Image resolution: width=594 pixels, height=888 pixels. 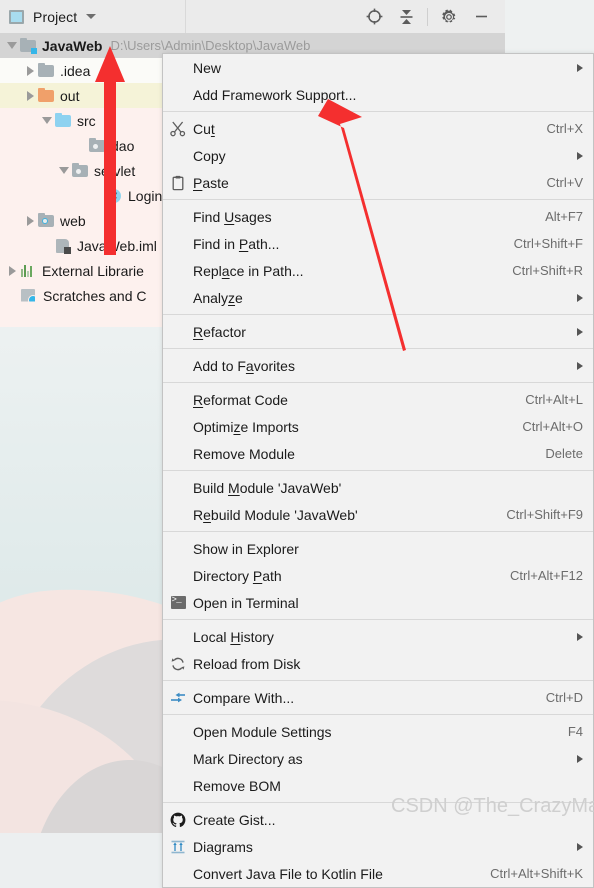 What do you see at coordinates (207, 67) in the screenshot?
I see `menu-item-label: New` at bounding box center [207, 67].